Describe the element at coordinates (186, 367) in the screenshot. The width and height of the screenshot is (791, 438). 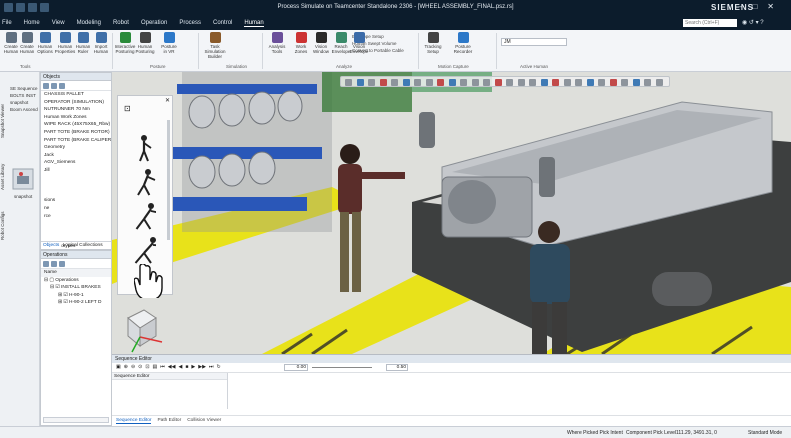
I see `playback-icon: ■` at that location.